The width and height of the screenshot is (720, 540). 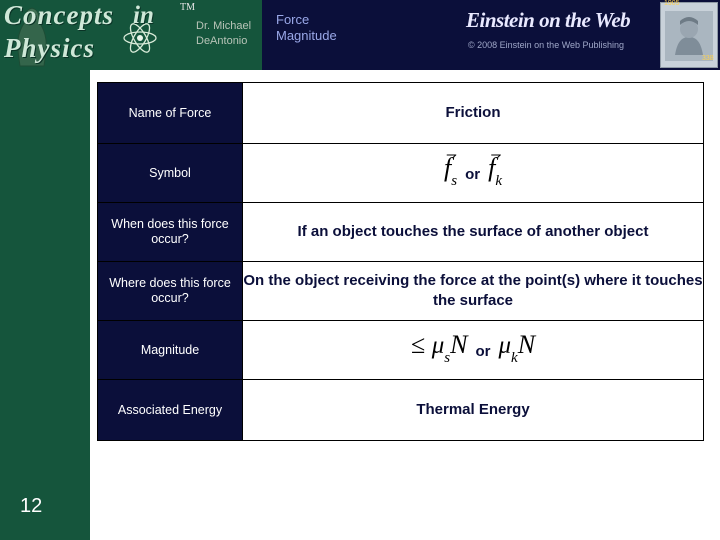 What do you see at coordinates (473, 113) in the screenshot?
I see `row-value-name-of-force: Friction` at bounding box center [473, 113].